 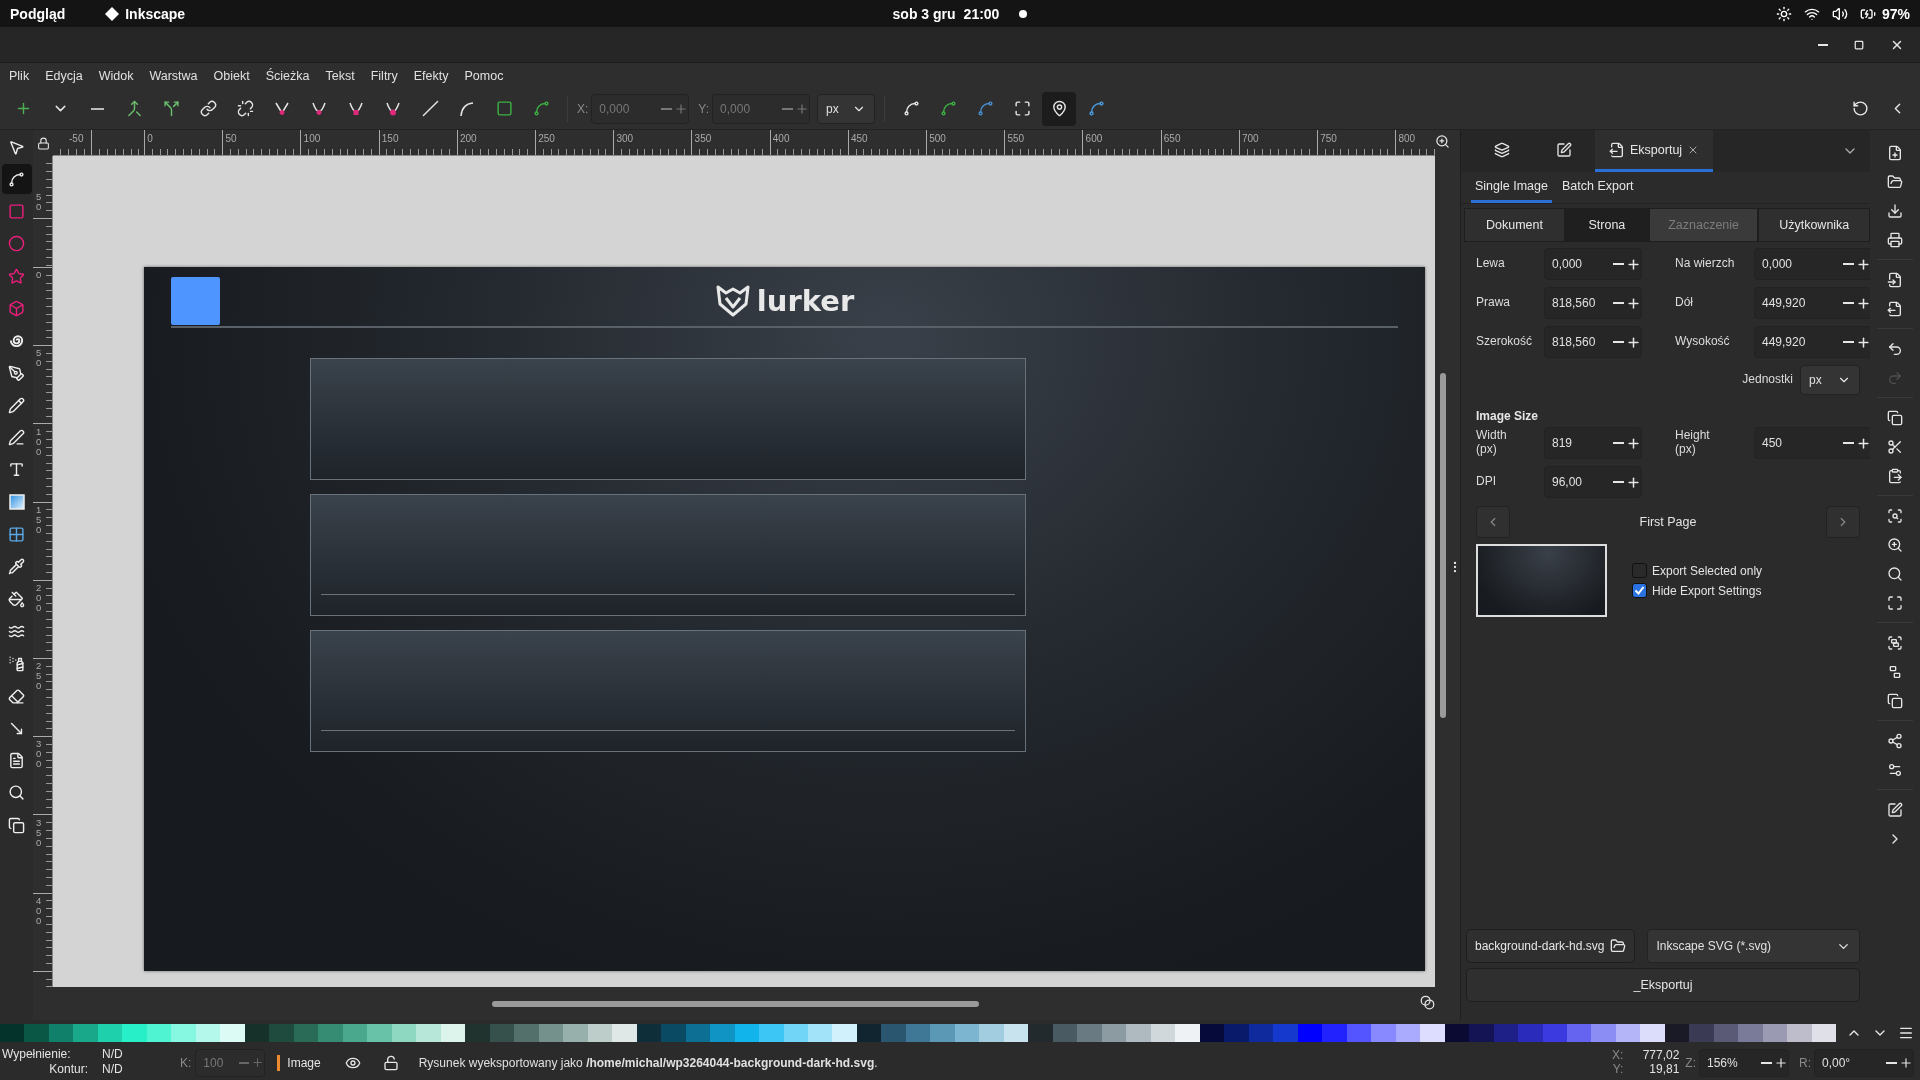 What do you see at coordinates (1702, 342) in the screenshot?
I see `field-label: Wysokość` at bounding box center [1702, 342].